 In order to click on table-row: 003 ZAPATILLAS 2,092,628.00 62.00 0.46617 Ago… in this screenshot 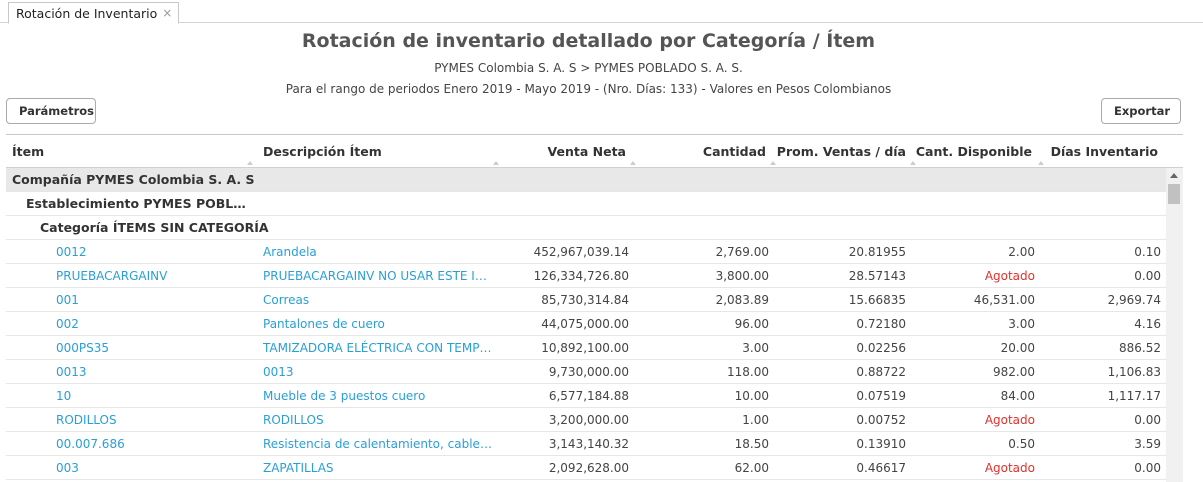, I will do `click(586, 468)`.